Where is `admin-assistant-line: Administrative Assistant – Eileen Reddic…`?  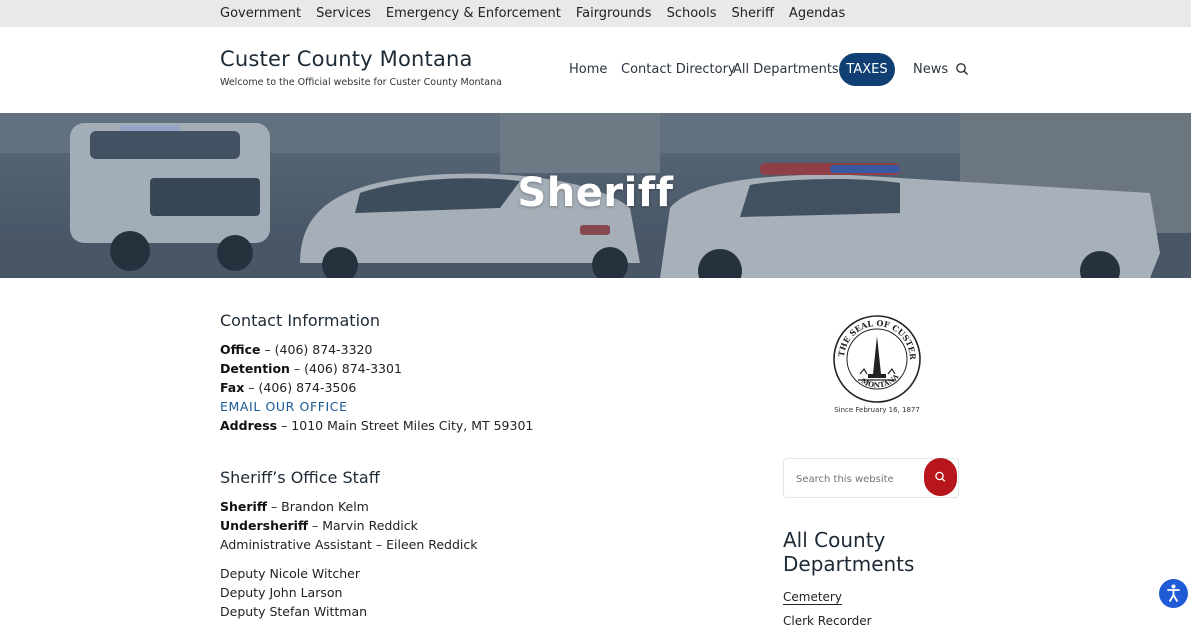
admin-assistant-line: Administrative Assistant – Eileen Reddic… is located at coordinates (349, 544).